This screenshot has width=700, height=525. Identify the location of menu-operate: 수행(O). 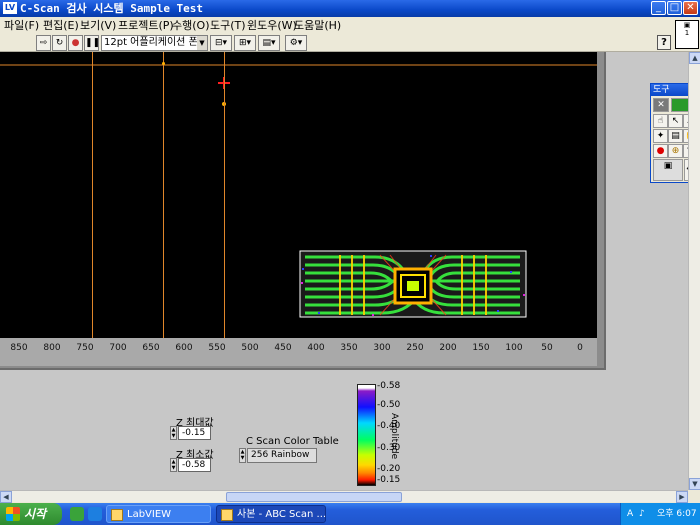
(190, 25).